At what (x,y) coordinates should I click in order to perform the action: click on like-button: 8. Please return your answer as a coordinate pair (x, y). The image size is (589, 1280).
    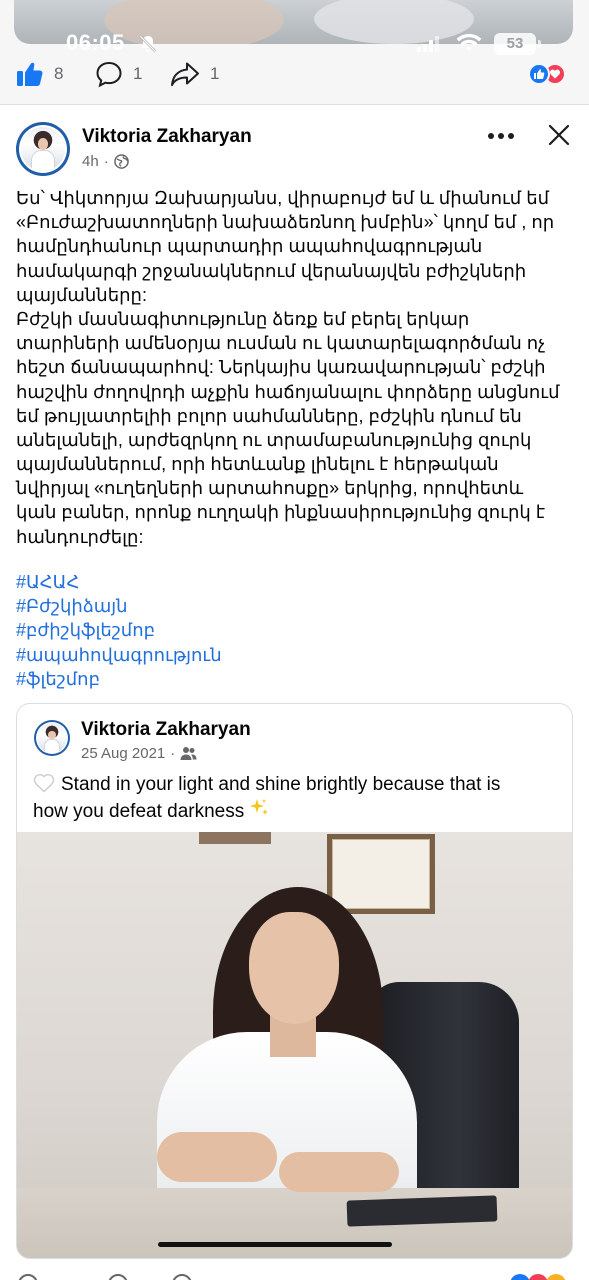
    Looking at the image, I should click on (39, 74).